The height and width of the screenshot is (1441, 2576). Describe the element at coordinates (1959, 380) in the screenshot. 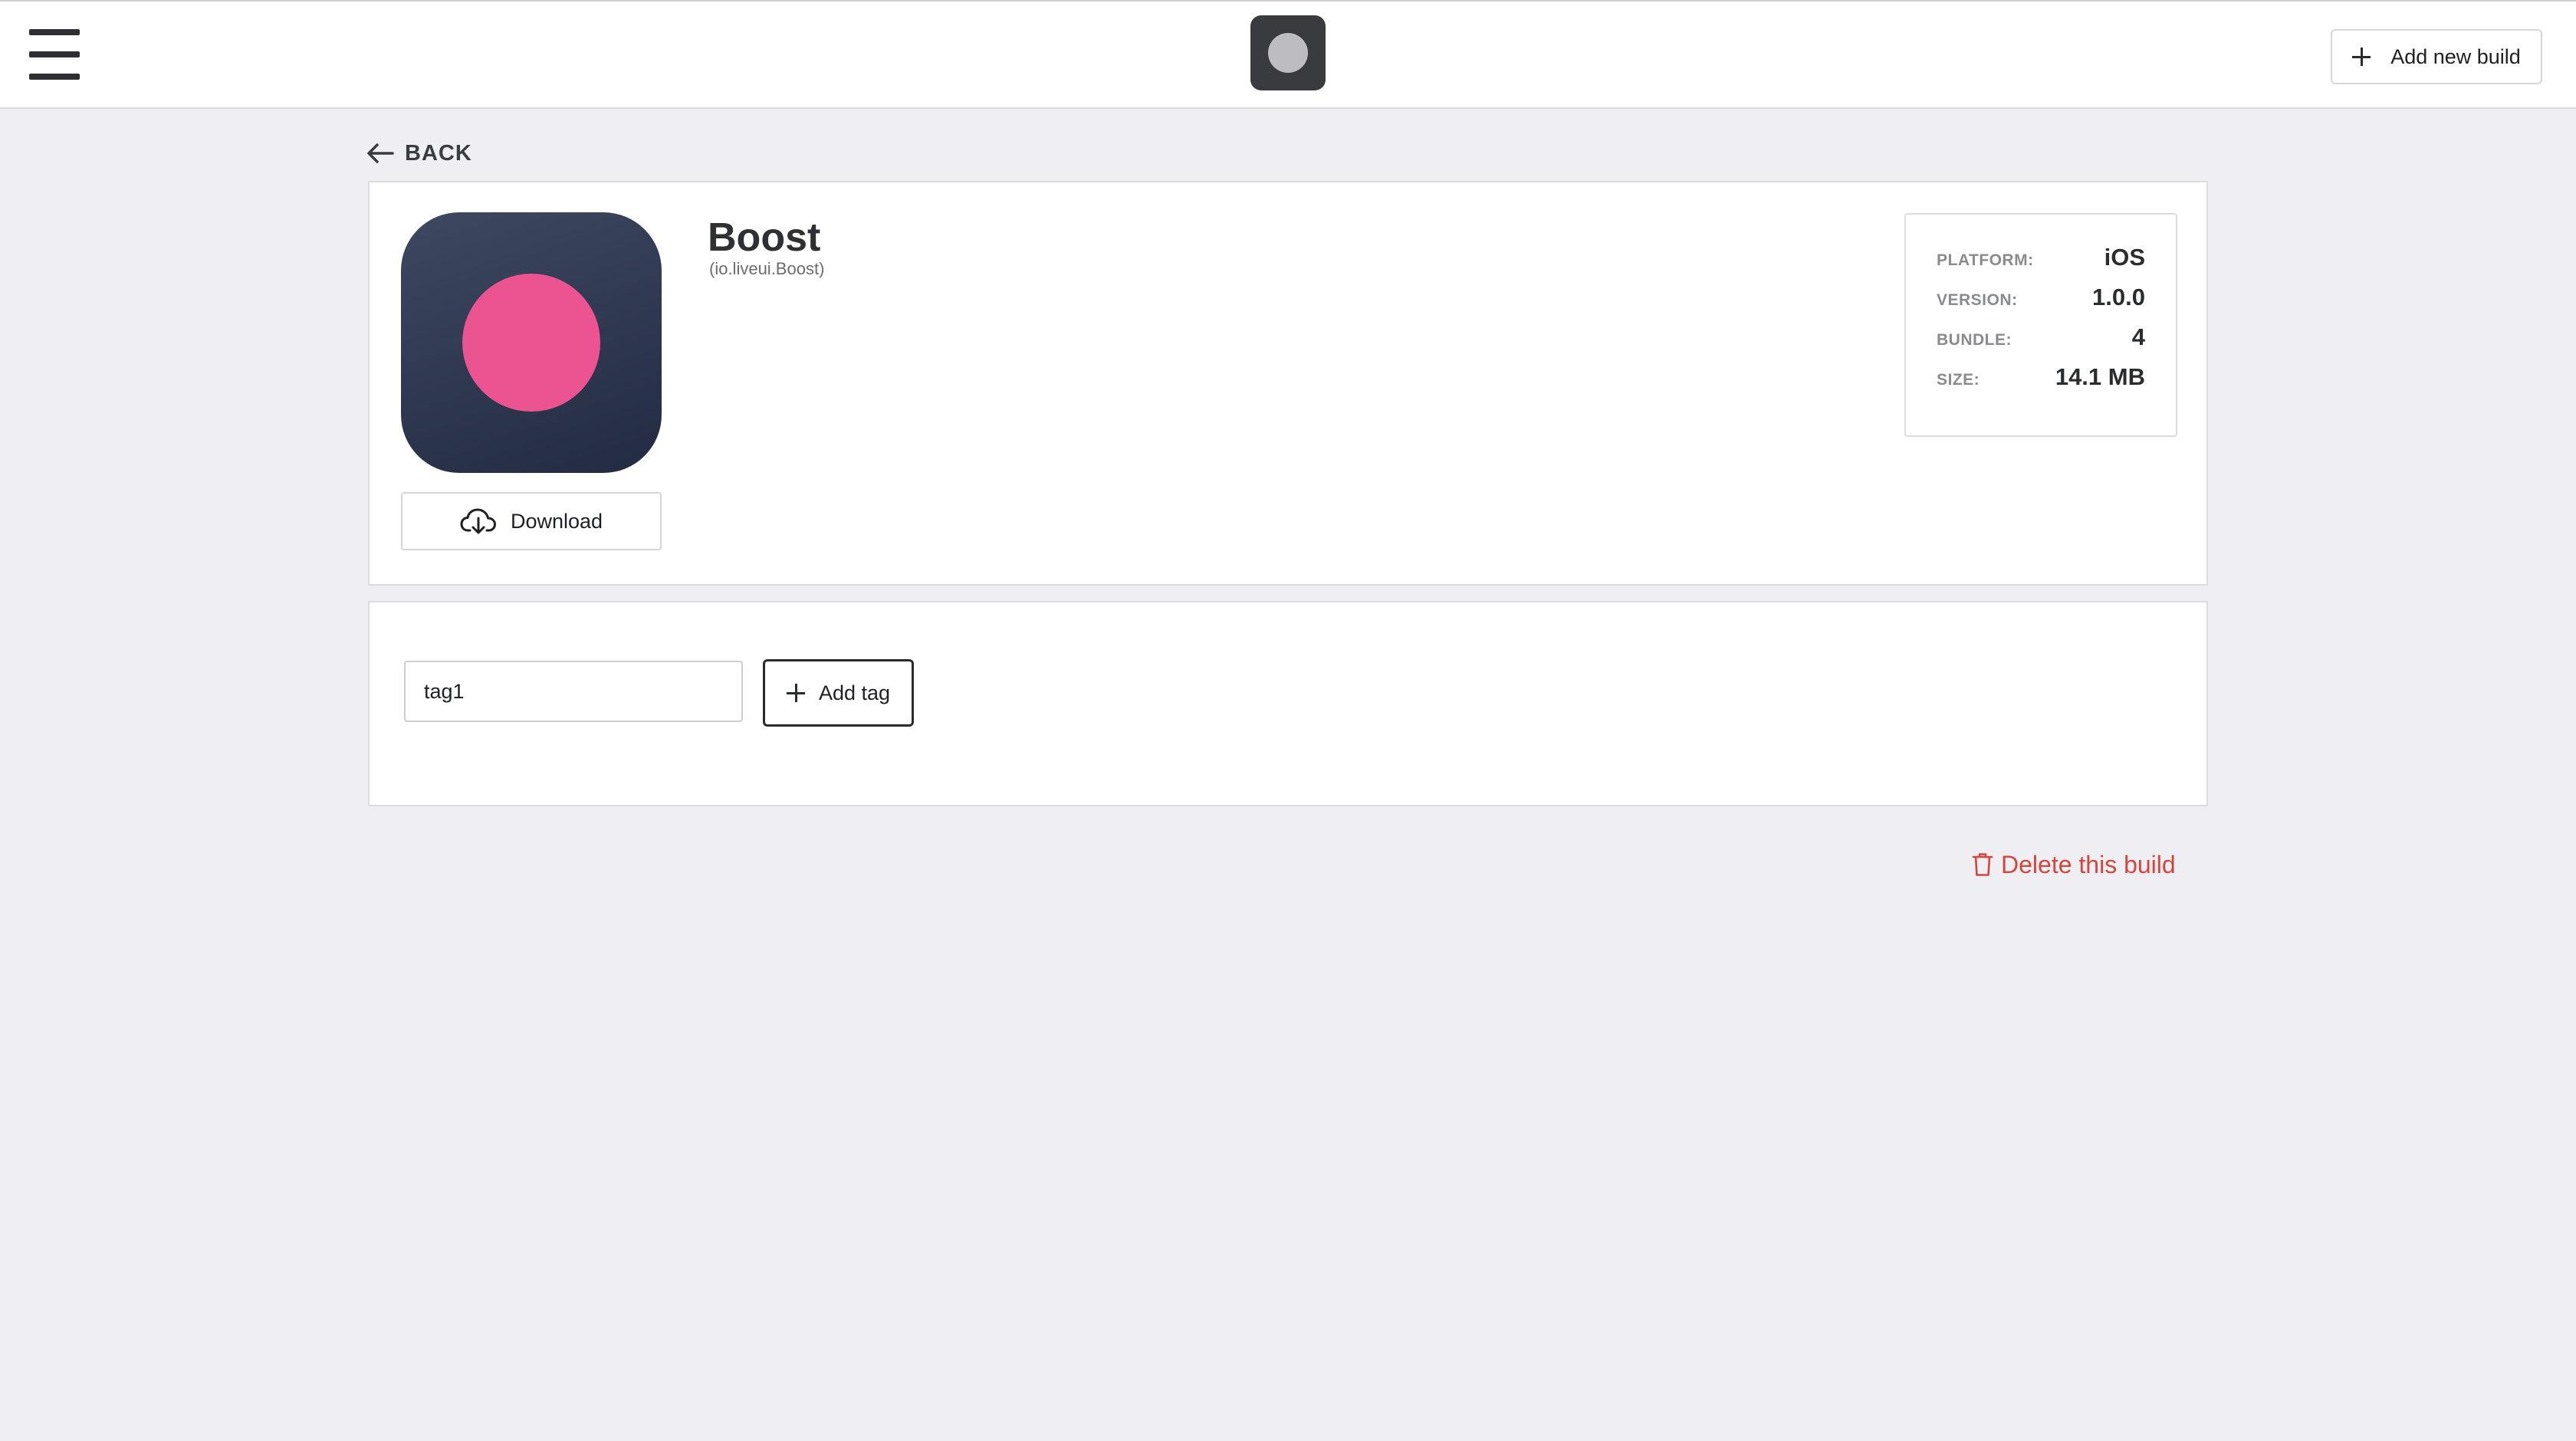

I see `info-label: SIZE:` at that location.